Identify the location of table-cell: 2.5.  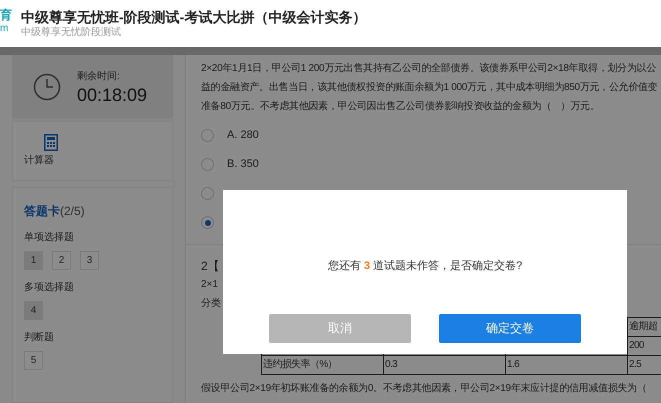
(644, 365).